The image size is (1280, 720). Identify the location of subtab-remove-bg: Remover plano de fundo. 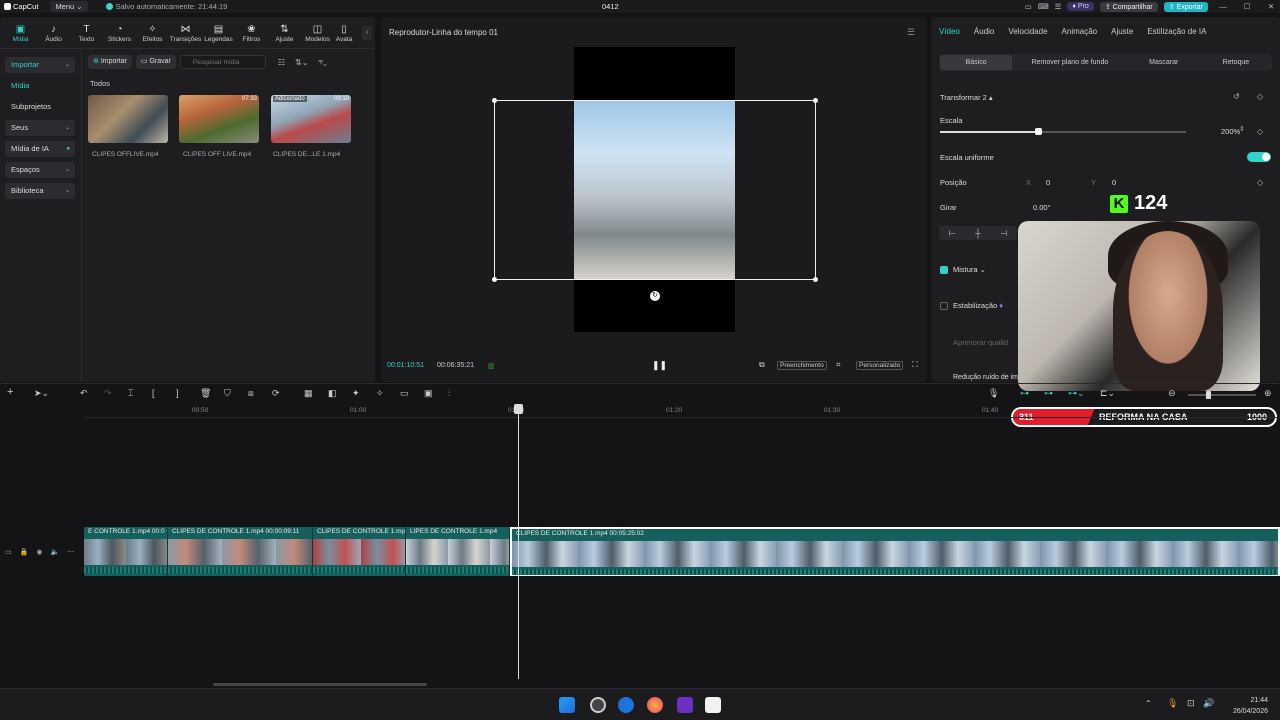
(1069, 62).